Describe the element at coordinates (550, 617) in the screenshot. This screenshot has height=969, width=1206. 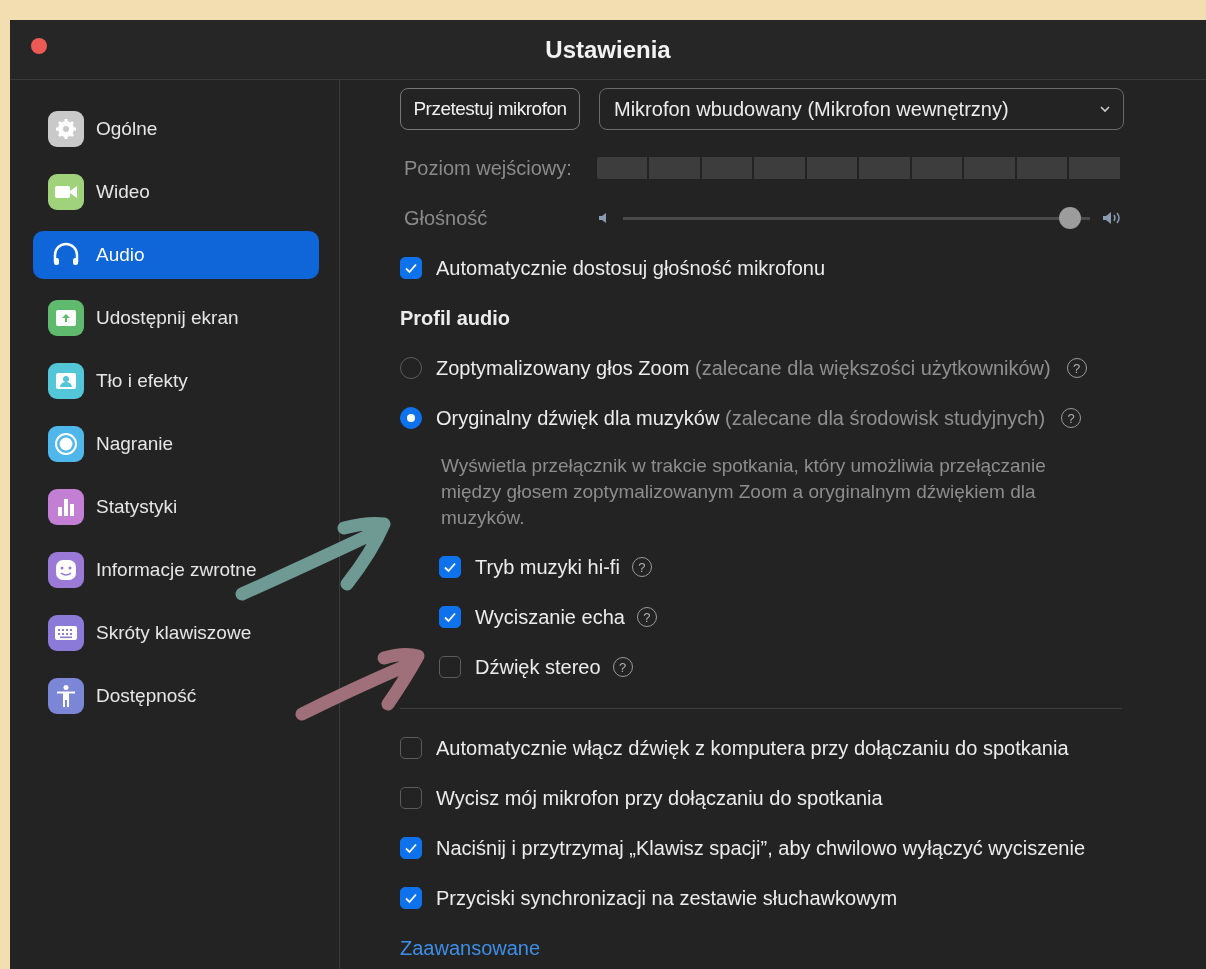
I see `checkbox-label: Wyciszanie echa` at that location.